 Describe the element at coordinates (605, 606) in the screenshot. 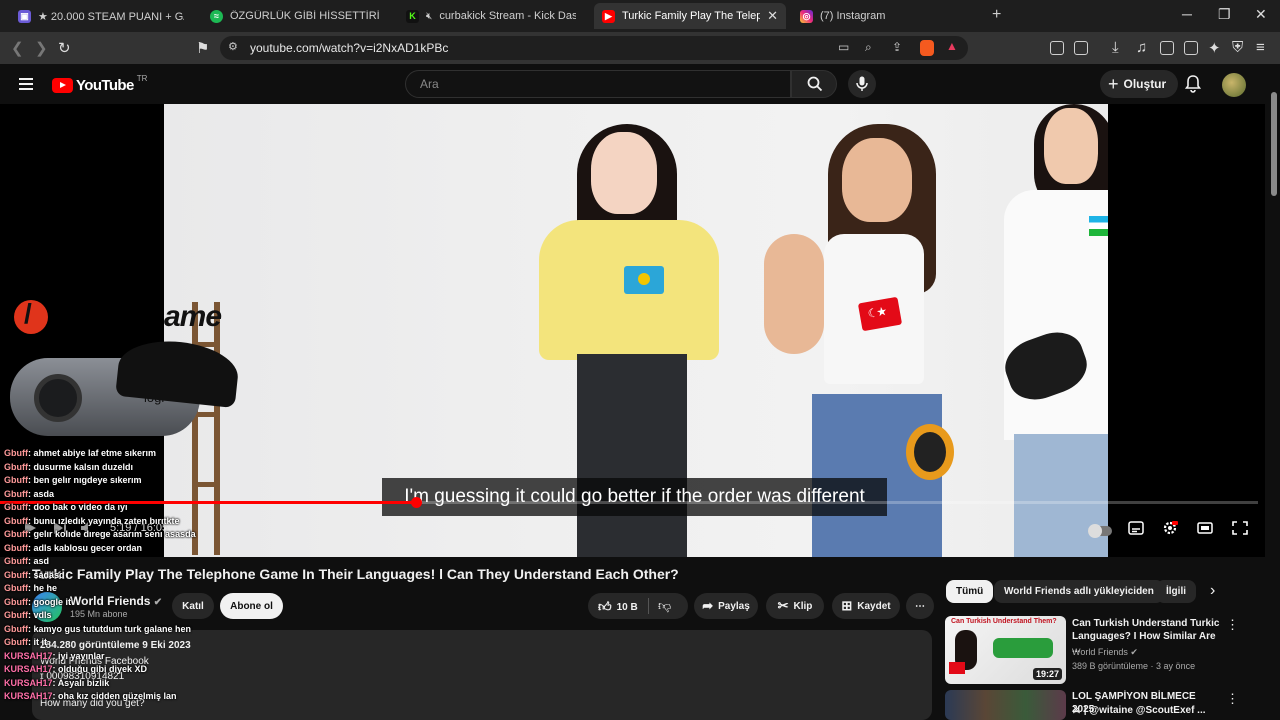

I see `thumbs-up-icon: 👍︎` at that location.